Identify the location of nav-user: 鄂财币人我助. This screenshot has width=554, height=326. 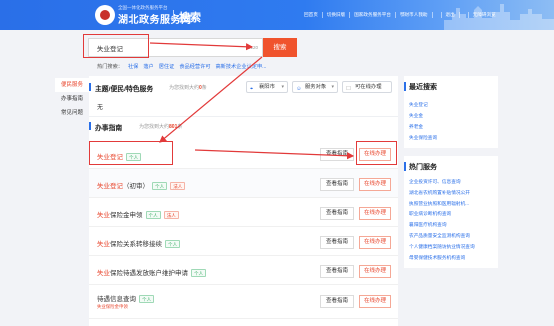
(414, 15).